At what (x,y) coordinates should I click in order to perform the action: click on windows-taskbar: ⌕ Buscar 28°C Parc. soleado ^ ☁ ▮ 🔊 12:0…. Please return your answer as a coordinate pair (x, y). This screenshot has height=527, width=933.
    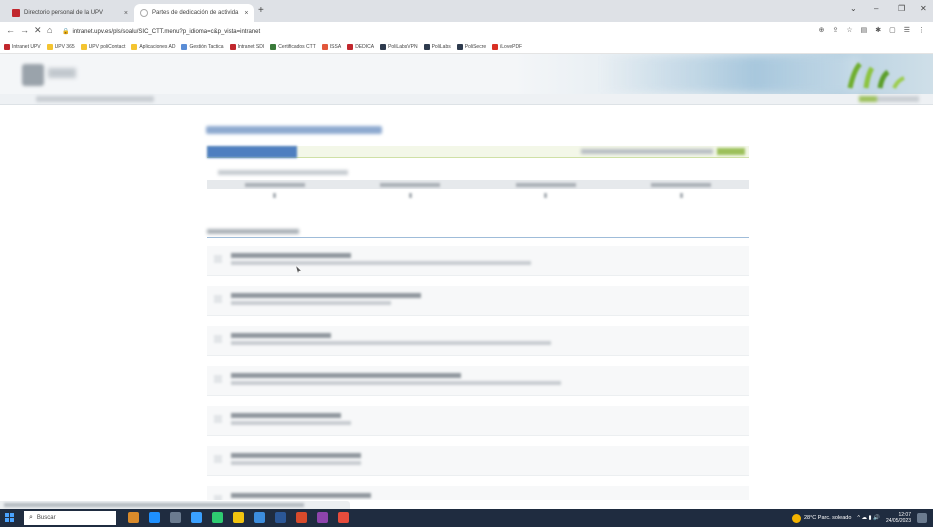
    Looking at the image, I should click on (466, 518).